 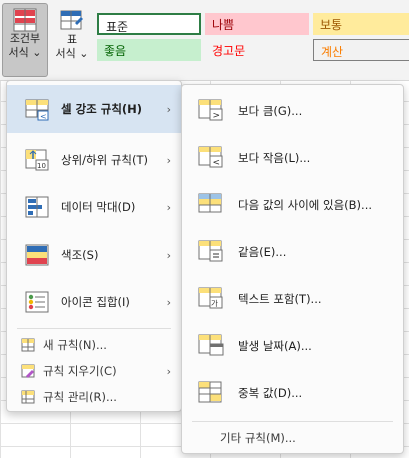 What do you see at coordinates (214, 303) in the screenshot?
I see `svg-text: 가` at bounding box center [214, 303].